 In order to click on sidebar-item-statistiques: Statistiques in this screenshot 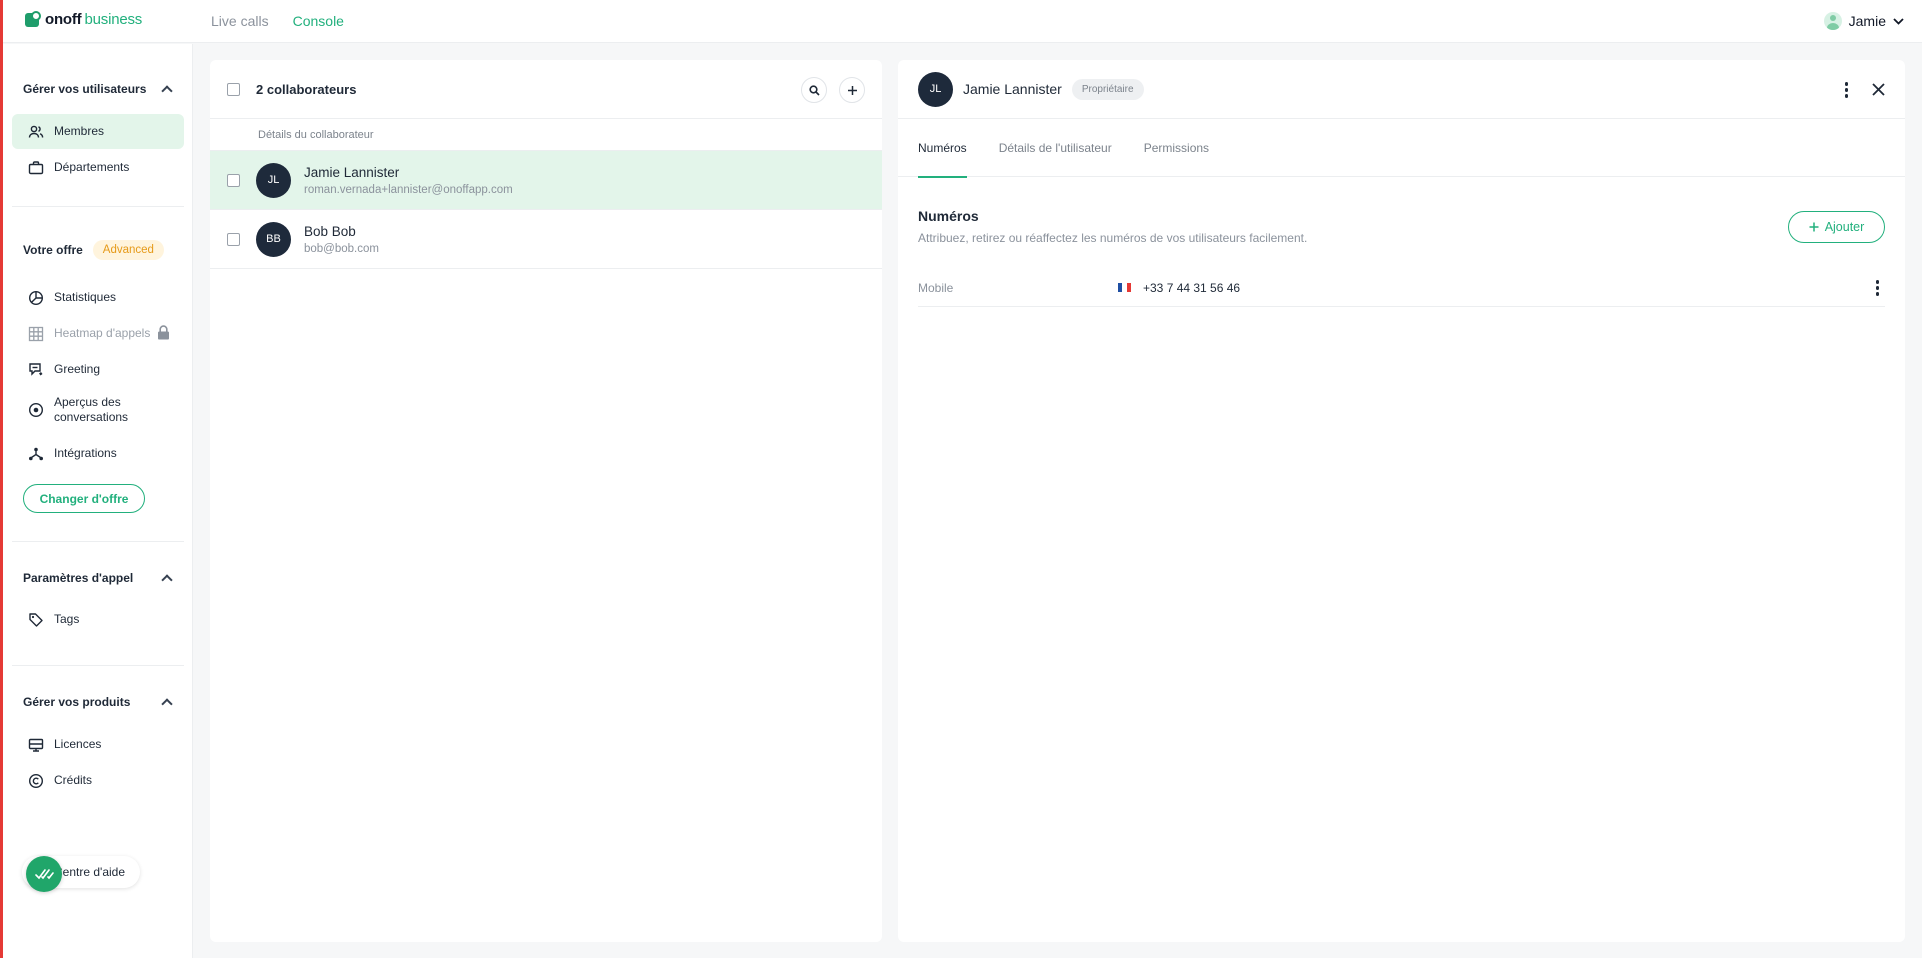, I will do `click(98, 297)`.